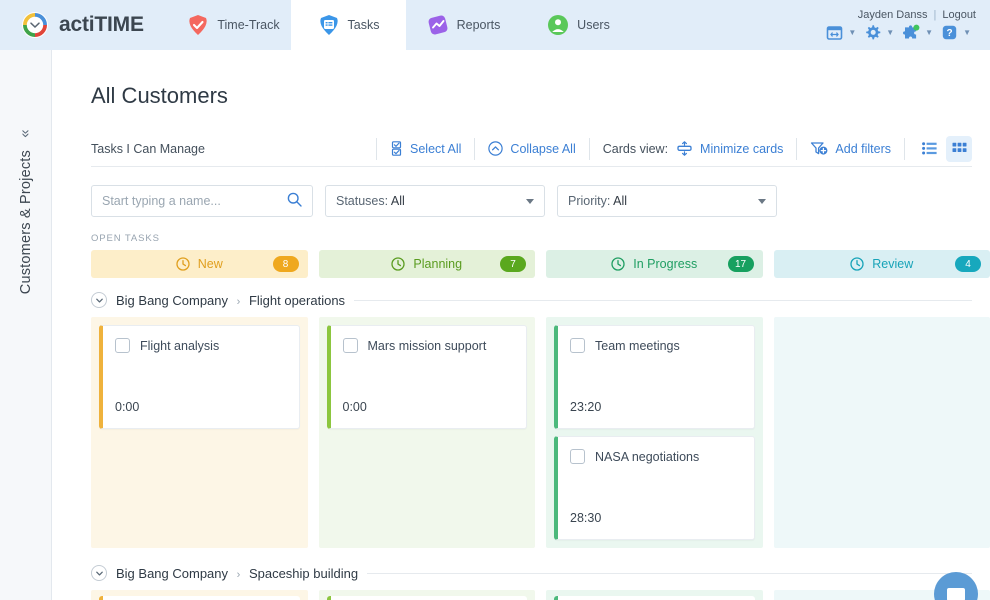 This screenshot has height=600, width=990. What do you see at coordinates (438, 25) in the screenshot?
I see `reports-icon` at bounding box center [438, 25].